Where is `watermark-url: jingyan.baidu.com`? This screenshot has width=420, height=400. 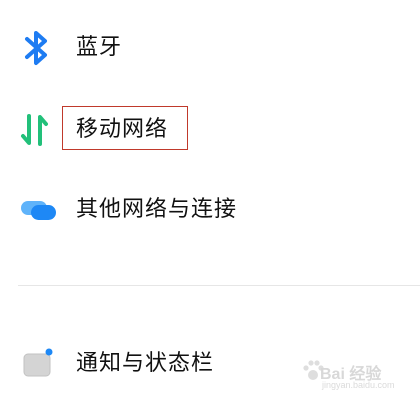 watermark-url: jingyan.baidu.com is located at coordinates (358, 385).